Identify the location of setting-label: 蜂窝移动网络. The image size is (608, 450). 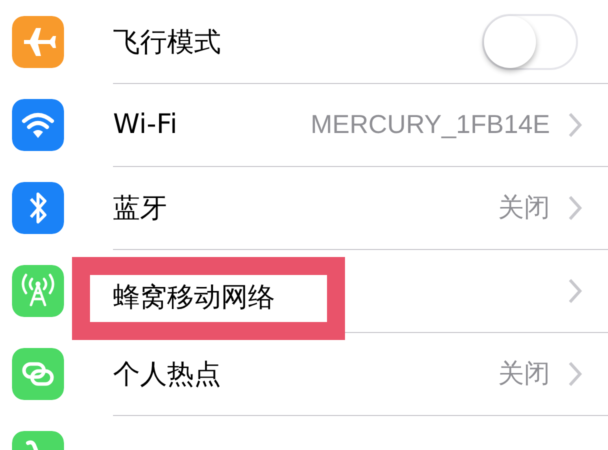
(194, 297).